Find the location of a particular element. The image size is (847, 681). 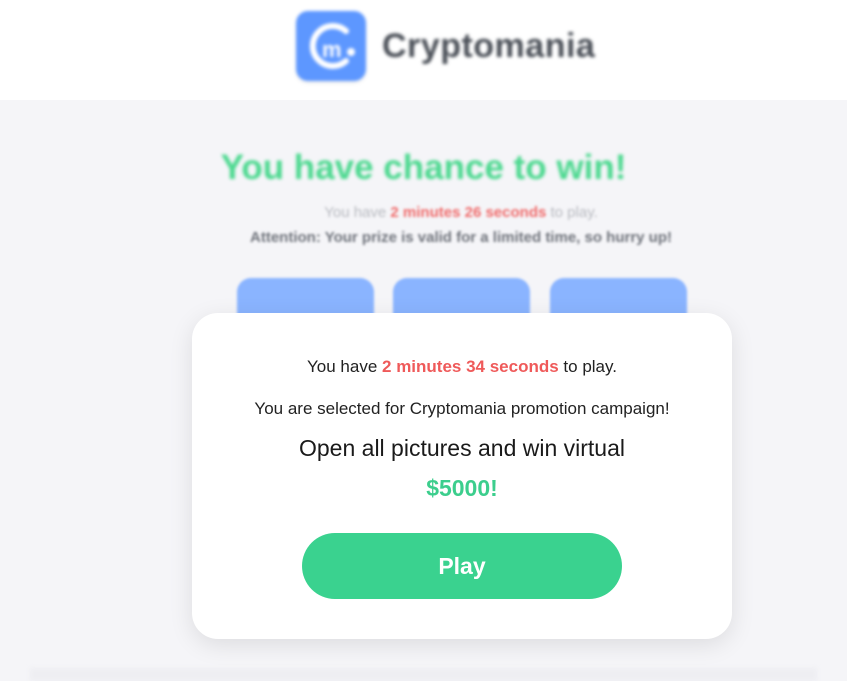

modal-prize-amount: $5000! is located at coordinates (462, 488).